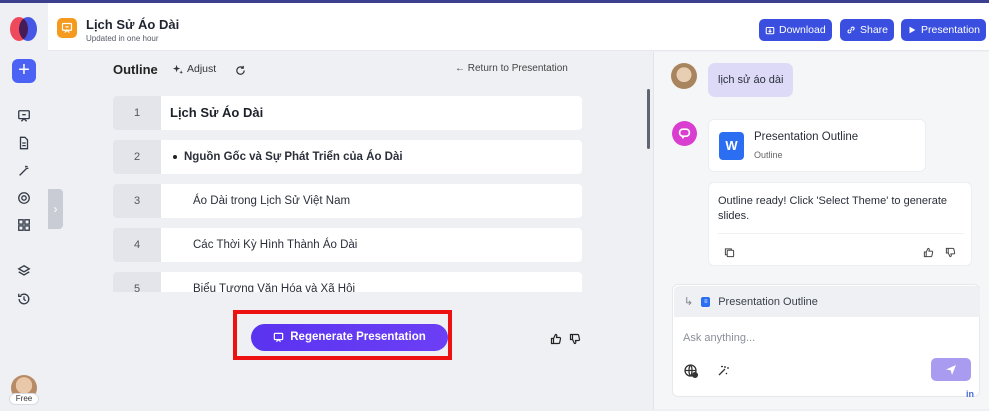 The width and height of the screenshot is (989, 411). What do you see at coordinates (137, 157) in the screenshot?
I see `row-number: 2` at bounding box center [137, 157].